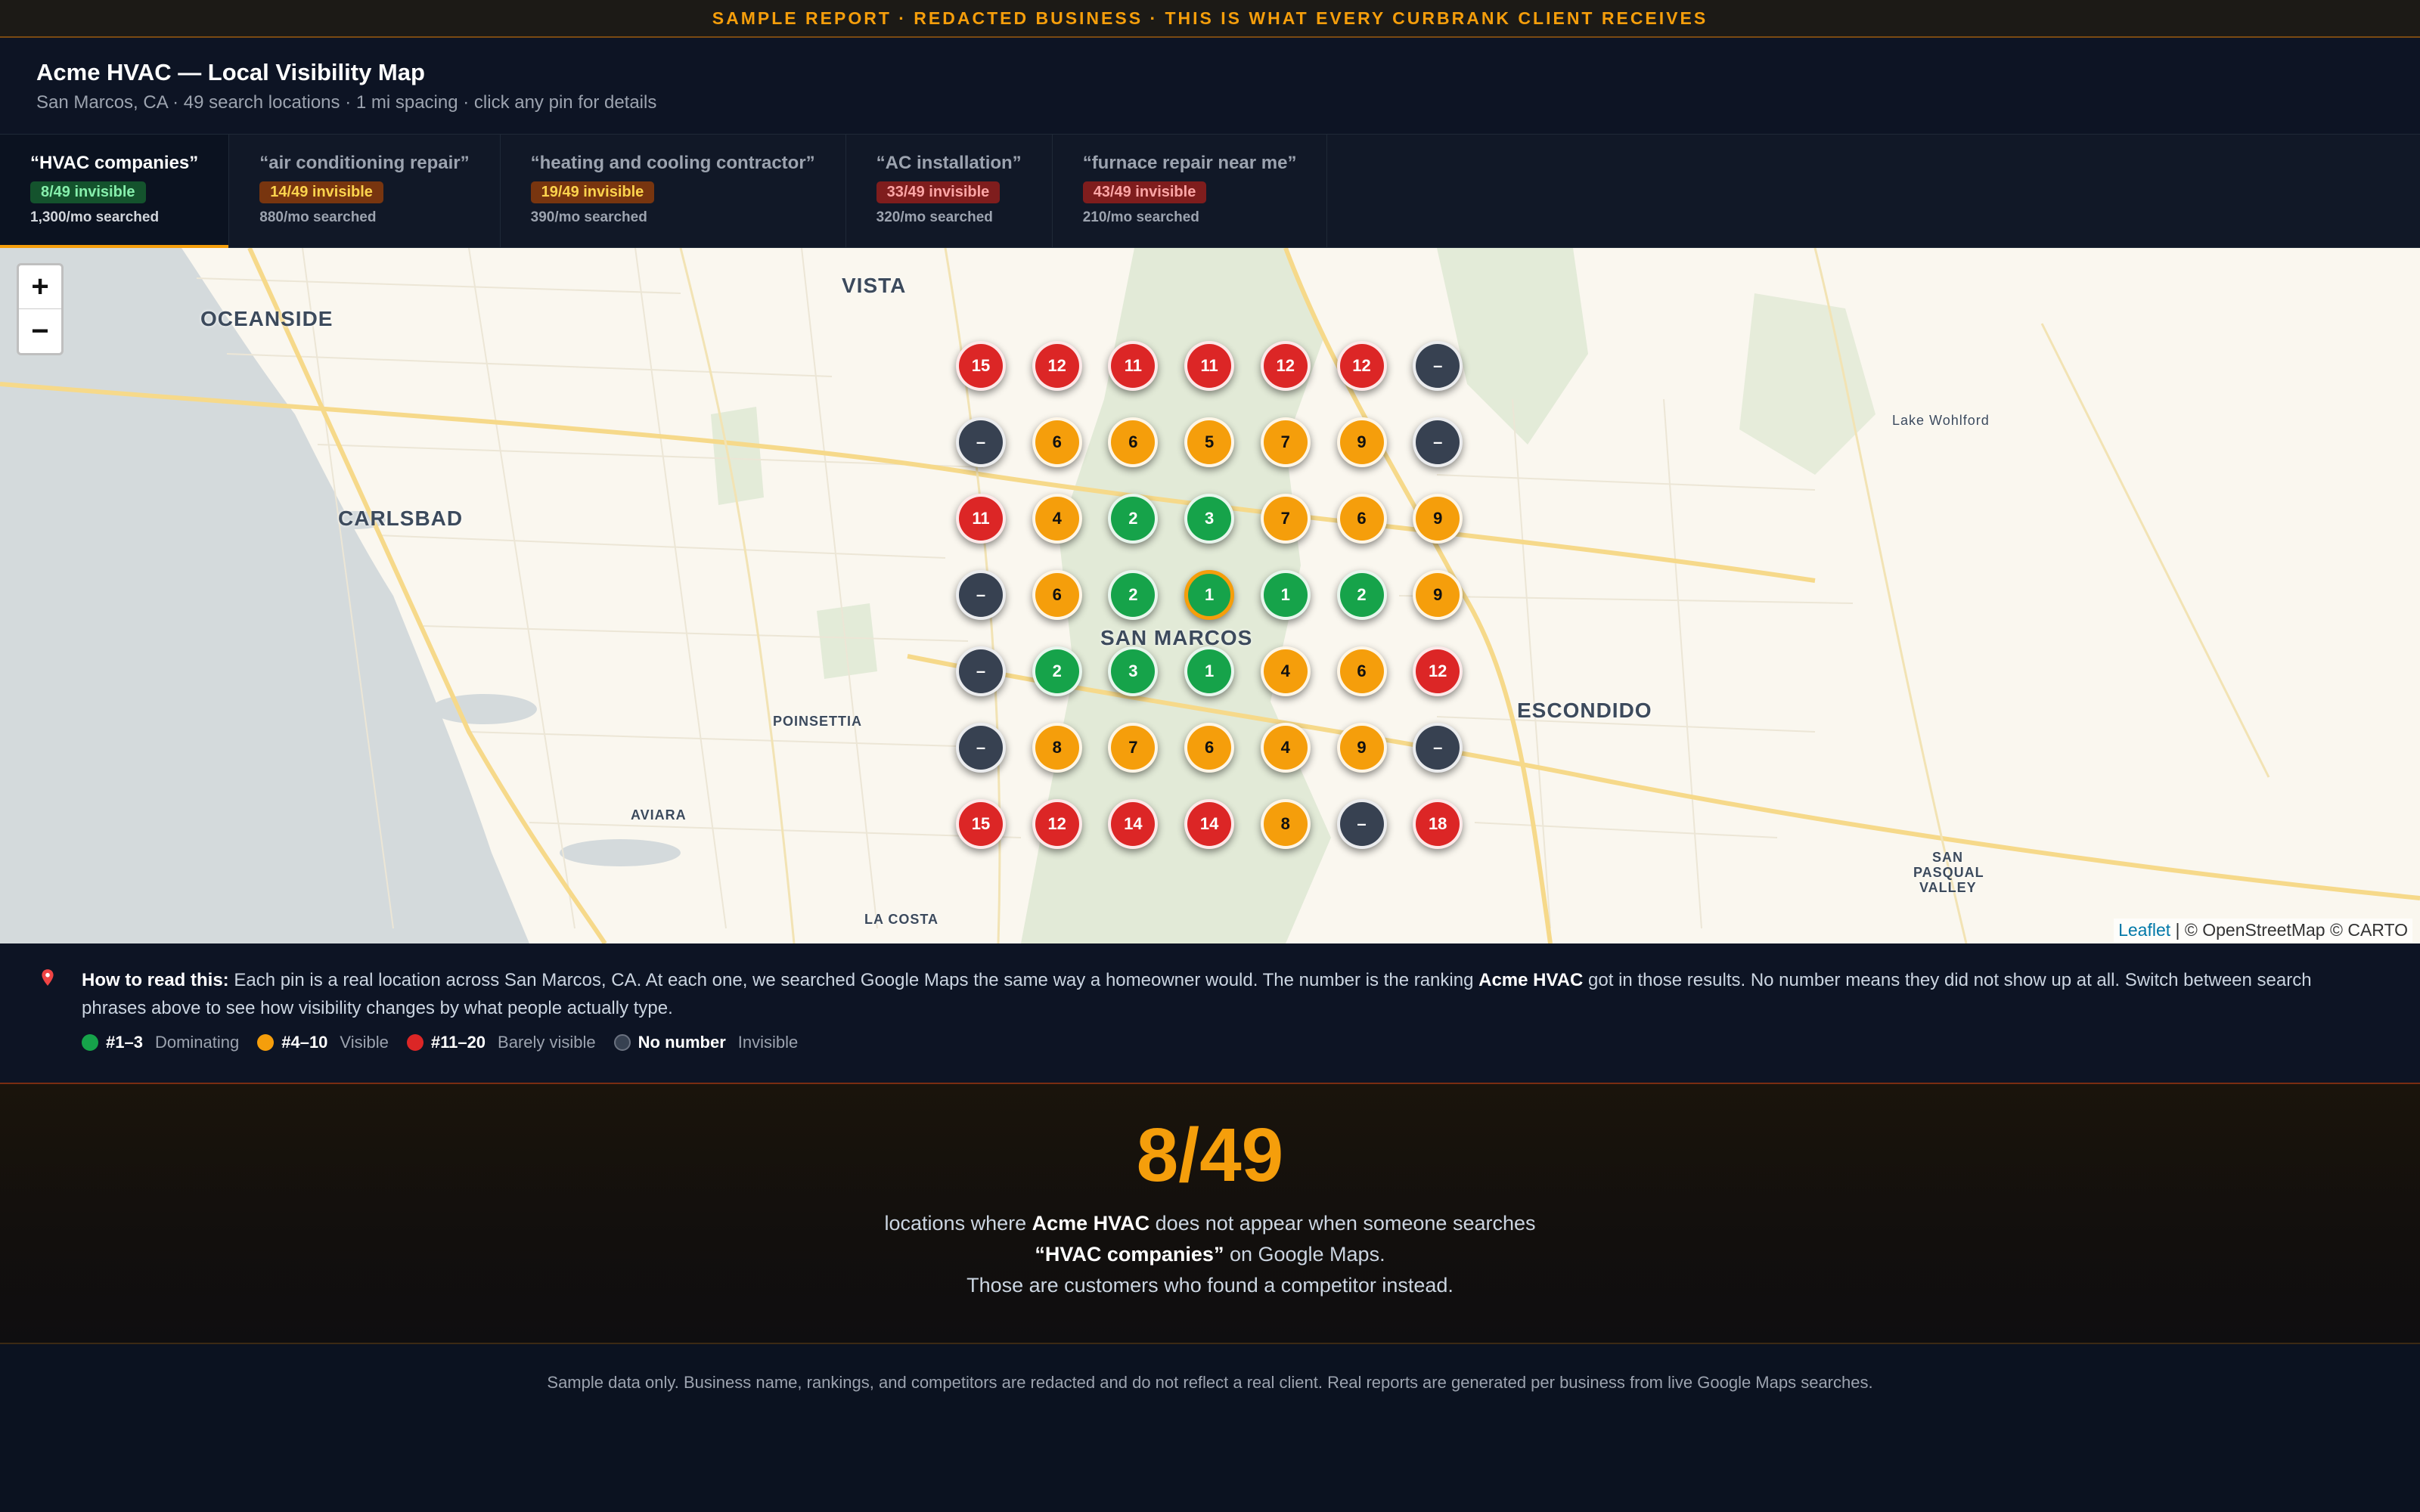  Describe the element at coordinates (875, 285) in the screenshot. I see `place-label-vista: VISTA` at that location.